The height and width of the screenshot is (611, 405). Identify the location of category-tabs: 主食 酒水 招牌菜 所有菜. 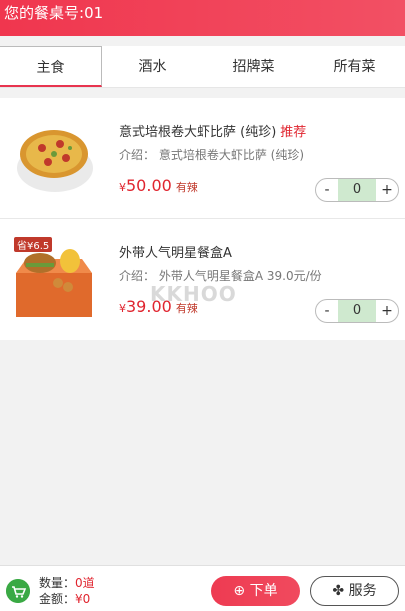
(202, 67).